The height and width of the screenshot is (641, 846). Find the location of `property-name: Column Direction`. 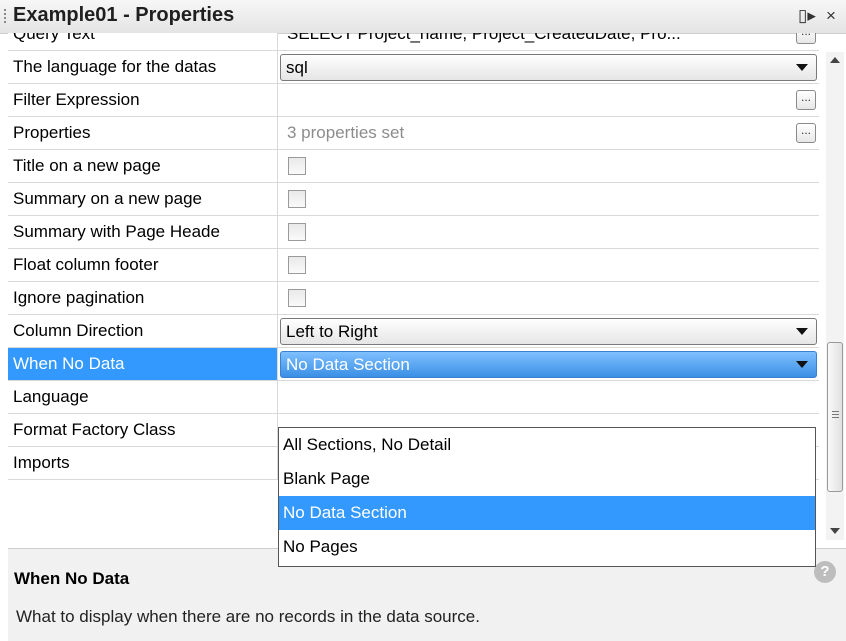

property-name: Column Direction is located at coordinates (143, 331).